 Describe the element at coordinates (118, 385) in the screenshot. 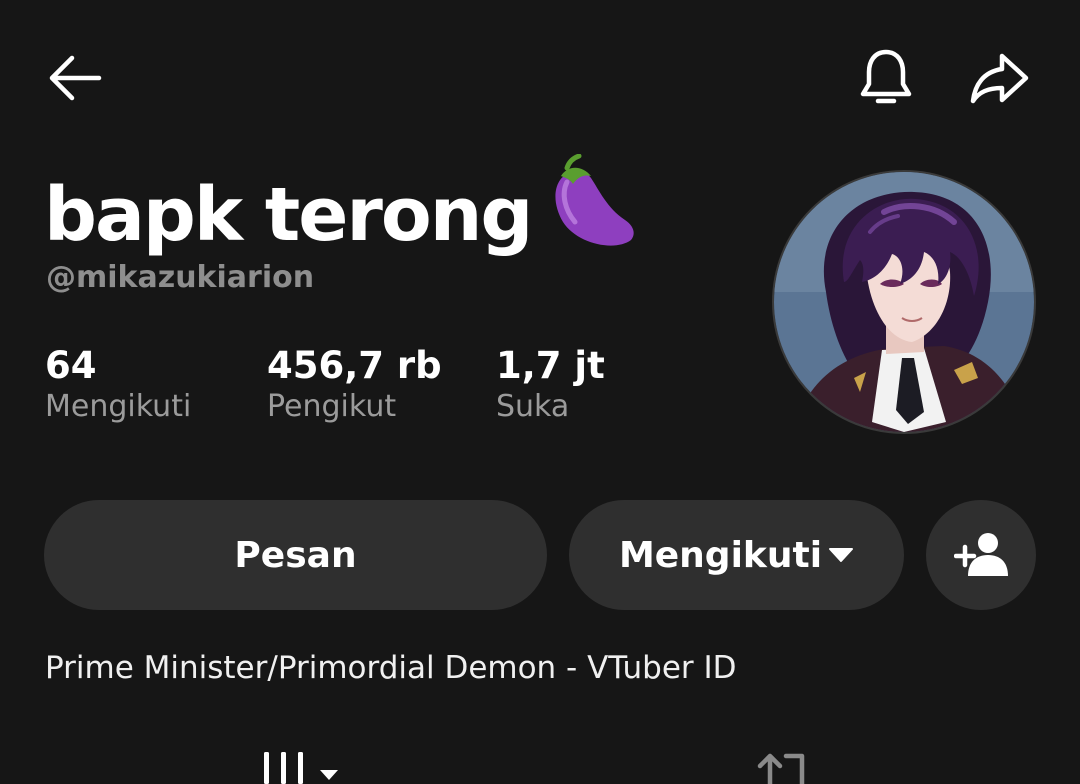

I see `stat-following: 64 Mengikuti` at that location.